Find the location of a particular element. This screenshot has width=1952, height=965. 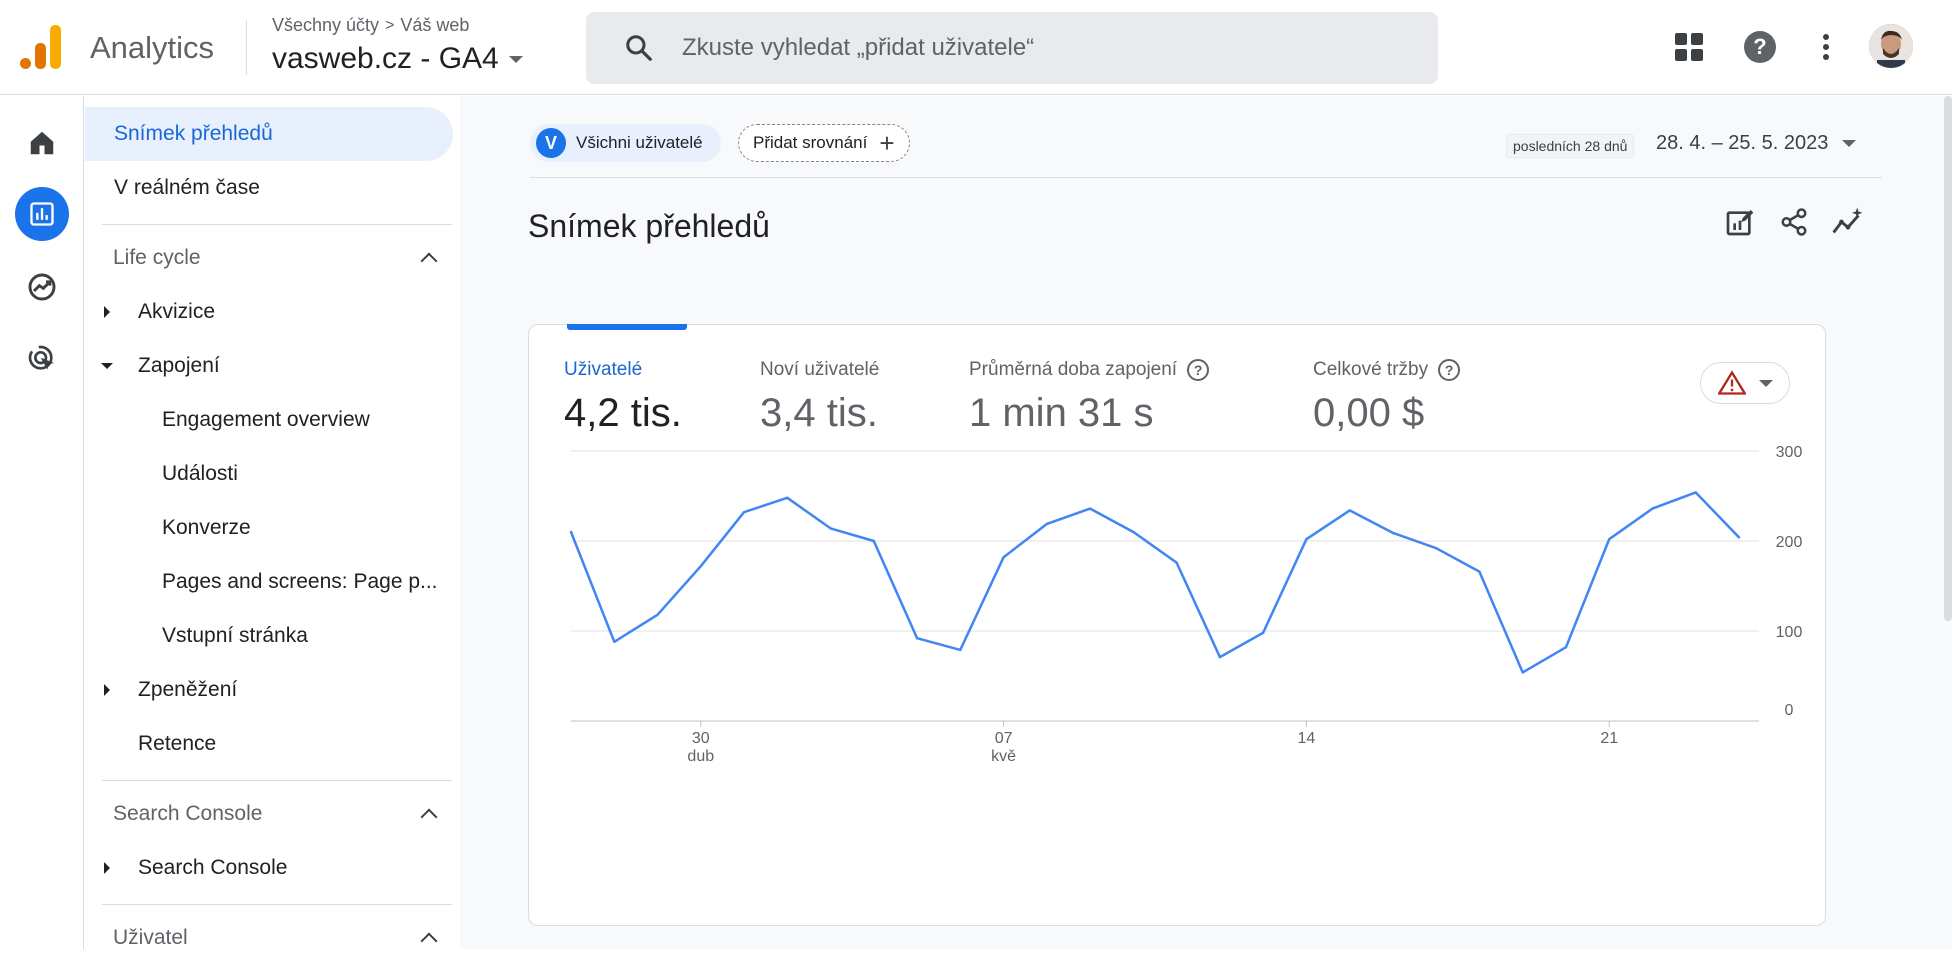

breadcrumb-account: Všechny účty is located at coordinates (325, 25).